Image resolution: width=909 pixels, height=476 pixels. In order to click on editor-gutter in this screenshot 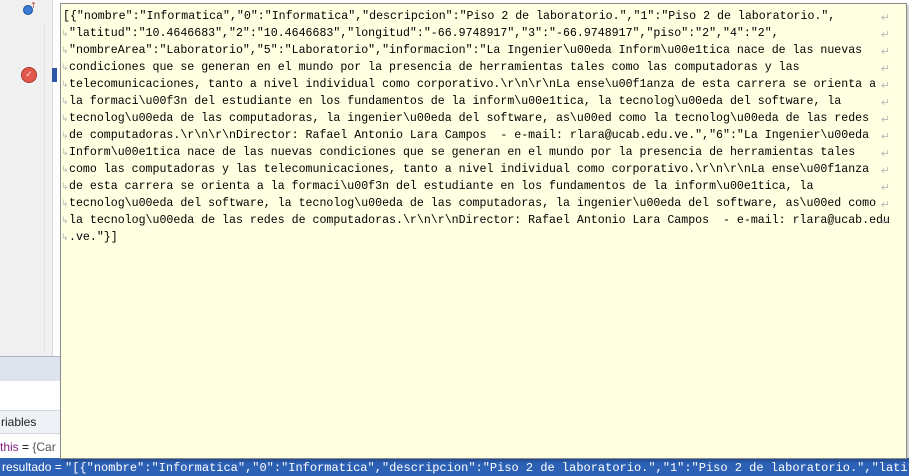, I will do `click(26, 178)`.